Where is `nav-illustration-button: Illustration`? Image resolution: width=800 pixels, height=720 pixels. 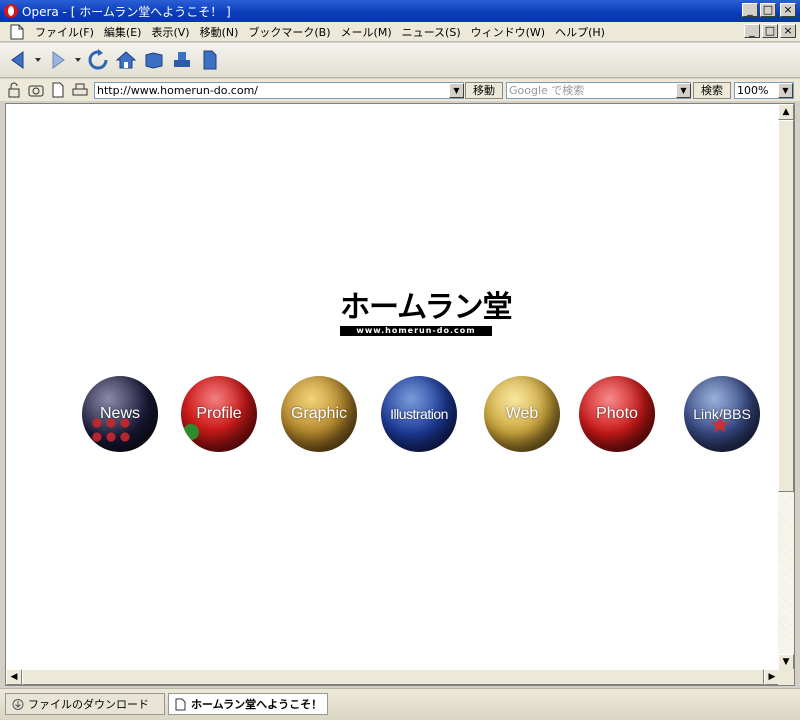
nav-illustration-button: Illustration is located at coordinates (419, 414).